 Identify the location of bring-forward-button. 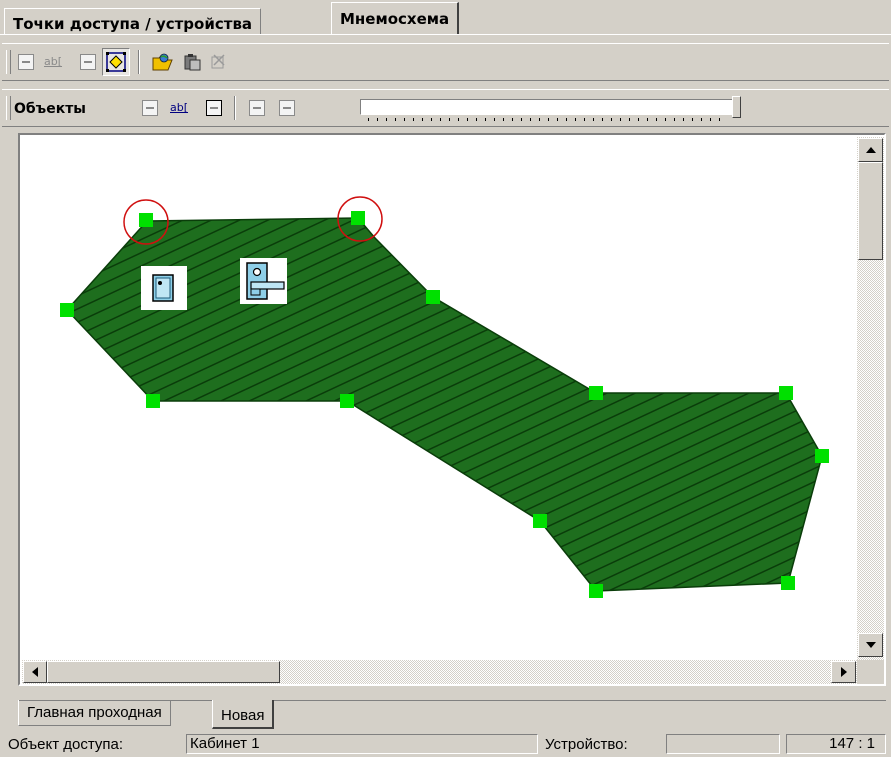
(257, 108).